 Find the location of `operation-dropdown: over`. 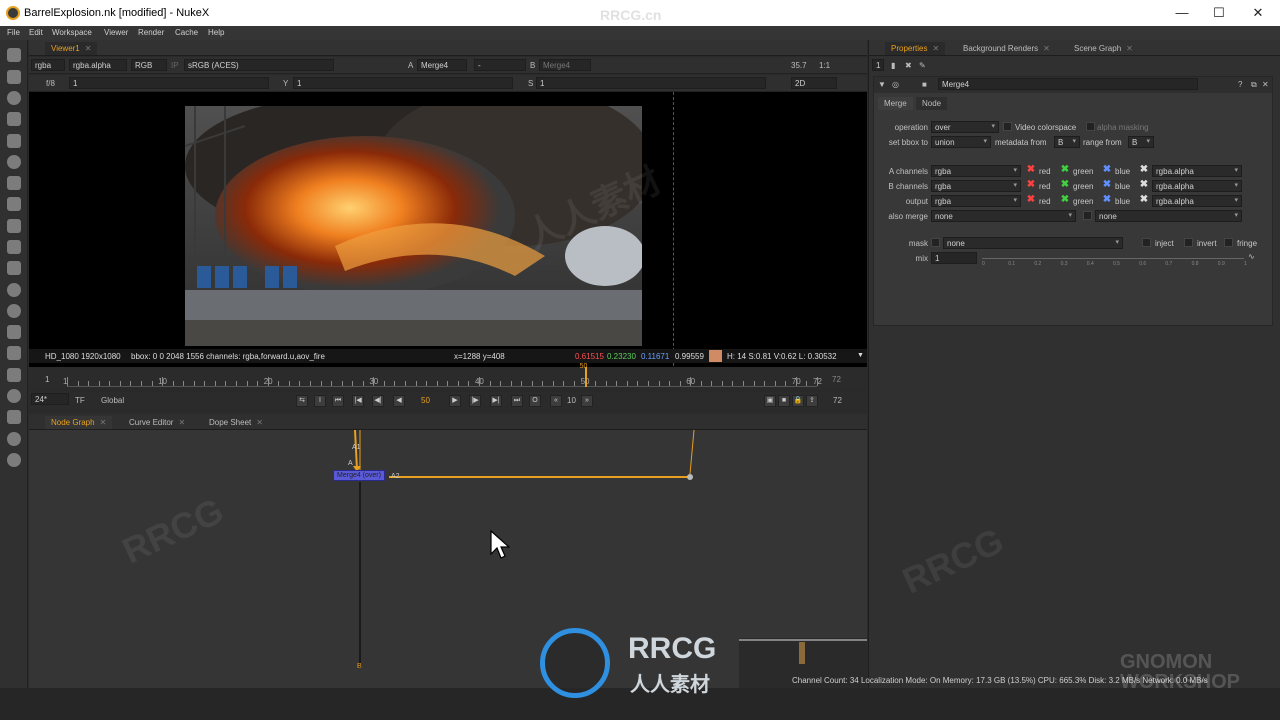

operation-dropdown: over is located at coordinates (965, 127).